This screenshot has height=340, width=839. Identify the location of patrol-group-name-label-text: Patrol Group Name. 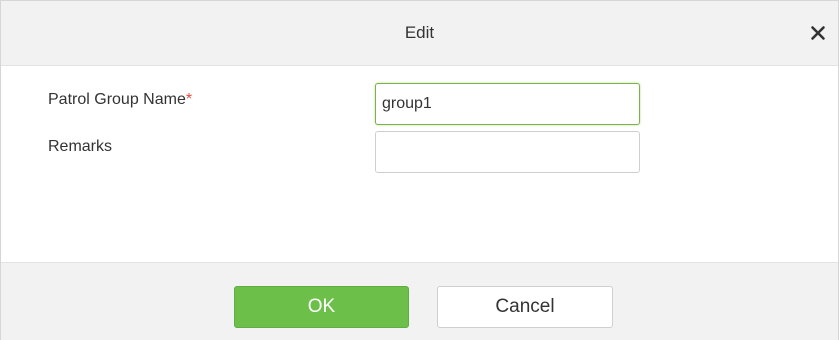
(117, 99).